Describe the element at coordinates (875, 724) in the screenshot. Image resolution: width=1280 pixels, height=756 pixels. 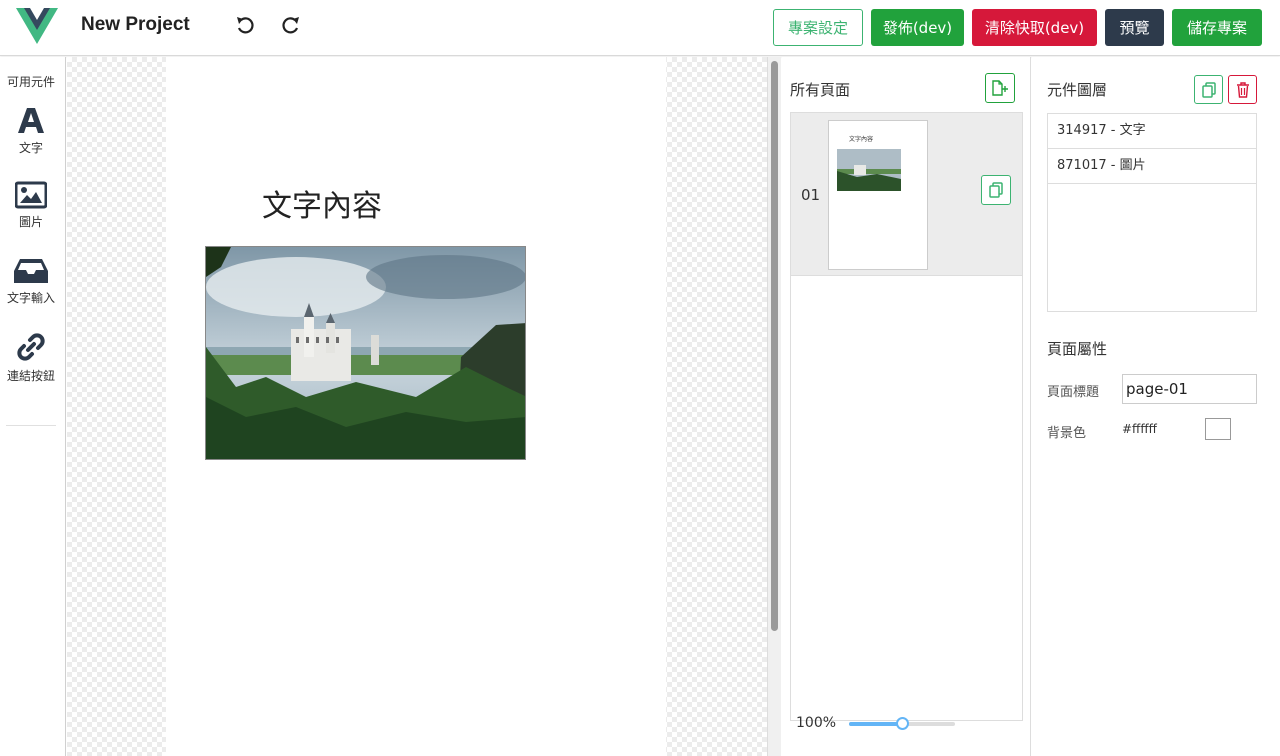
I see `zoom-slider-fill` at that location.